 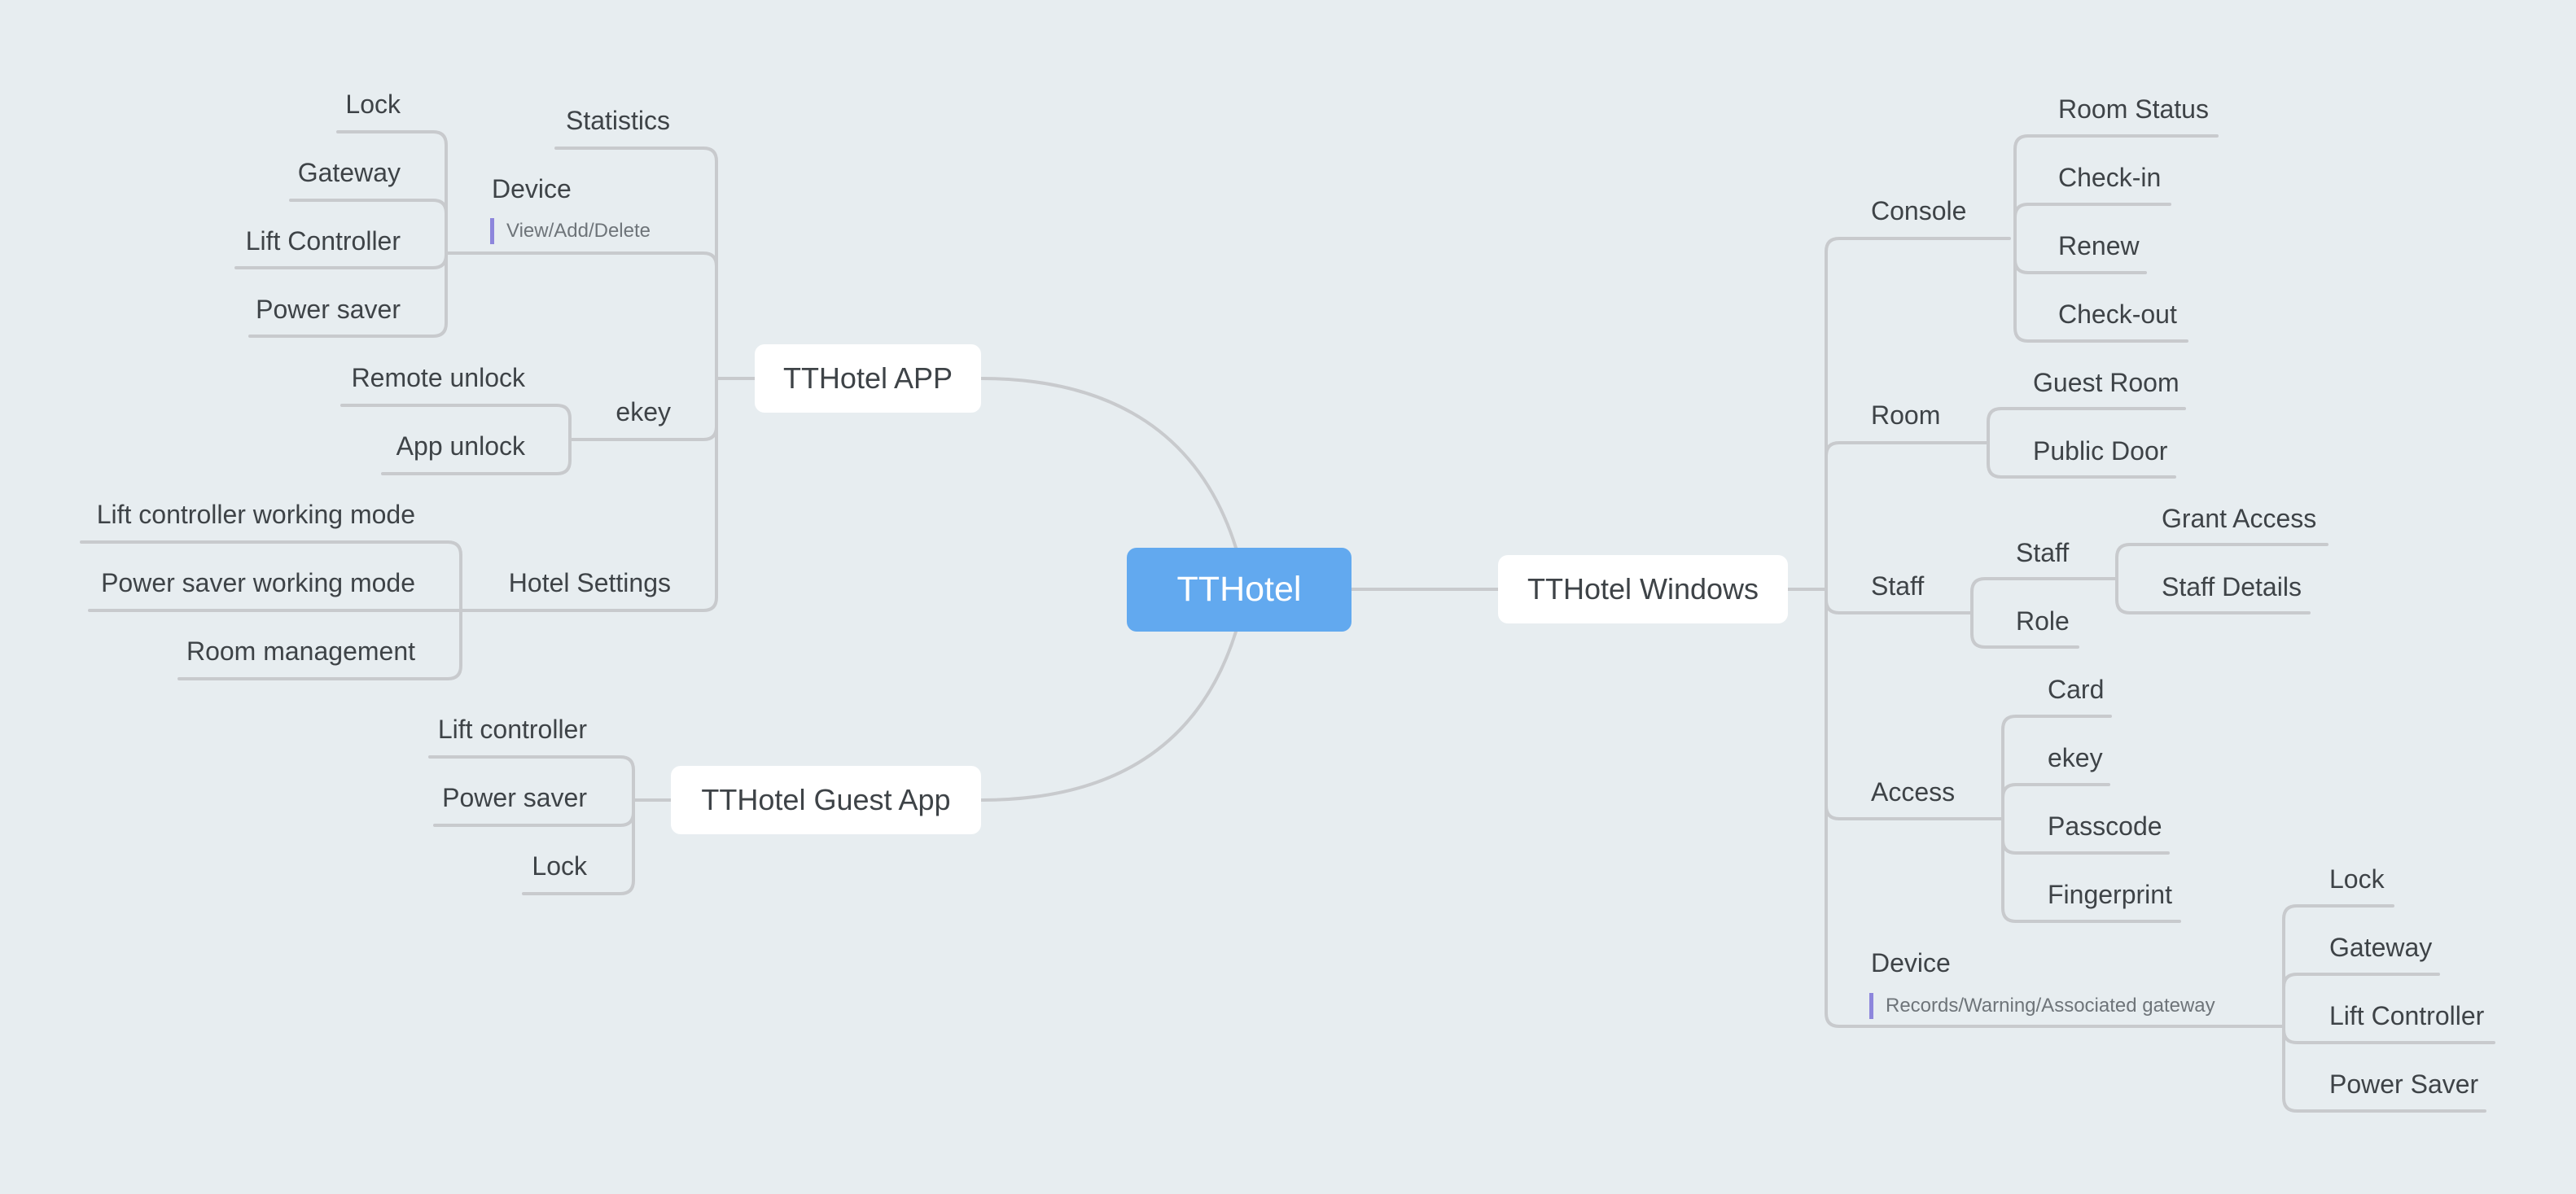 What do you see at coordinates (349, 172) in the screenshot?
I see `node-app-device-gateway: Gateway` at bounding box center [349, 172].